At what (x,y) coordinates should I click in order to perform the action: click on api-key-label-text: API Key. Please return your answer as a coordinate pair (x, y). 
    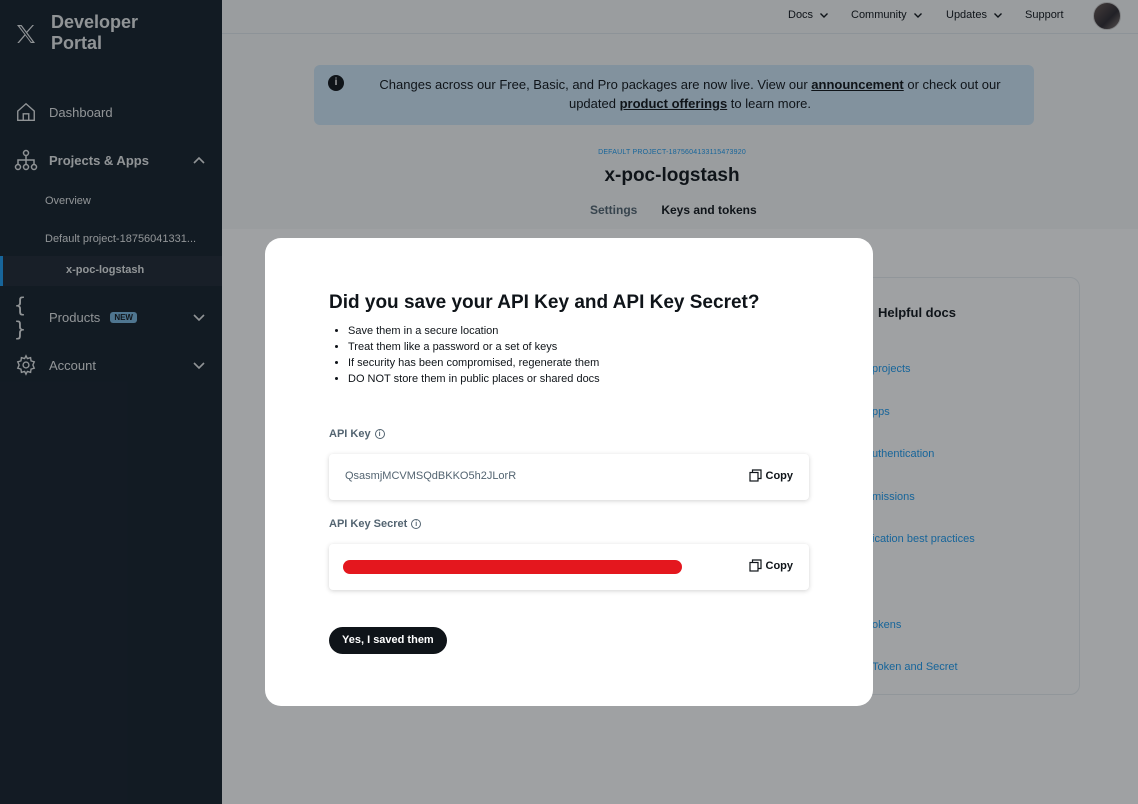
    Looking at the image, I should click on (350, 434).